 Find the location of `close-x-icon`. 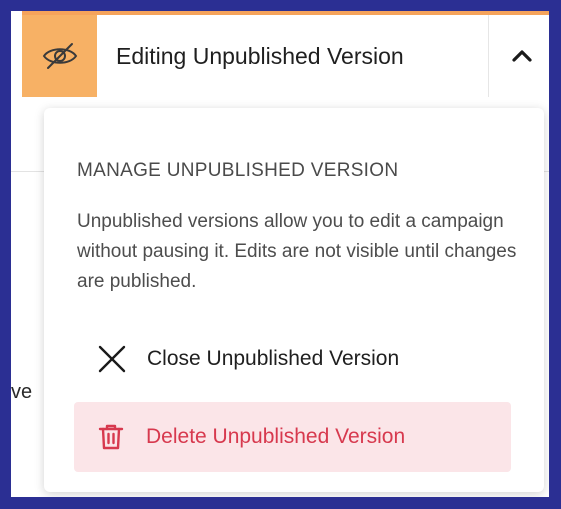

close-x-icon is located at coordinates (112, 359).